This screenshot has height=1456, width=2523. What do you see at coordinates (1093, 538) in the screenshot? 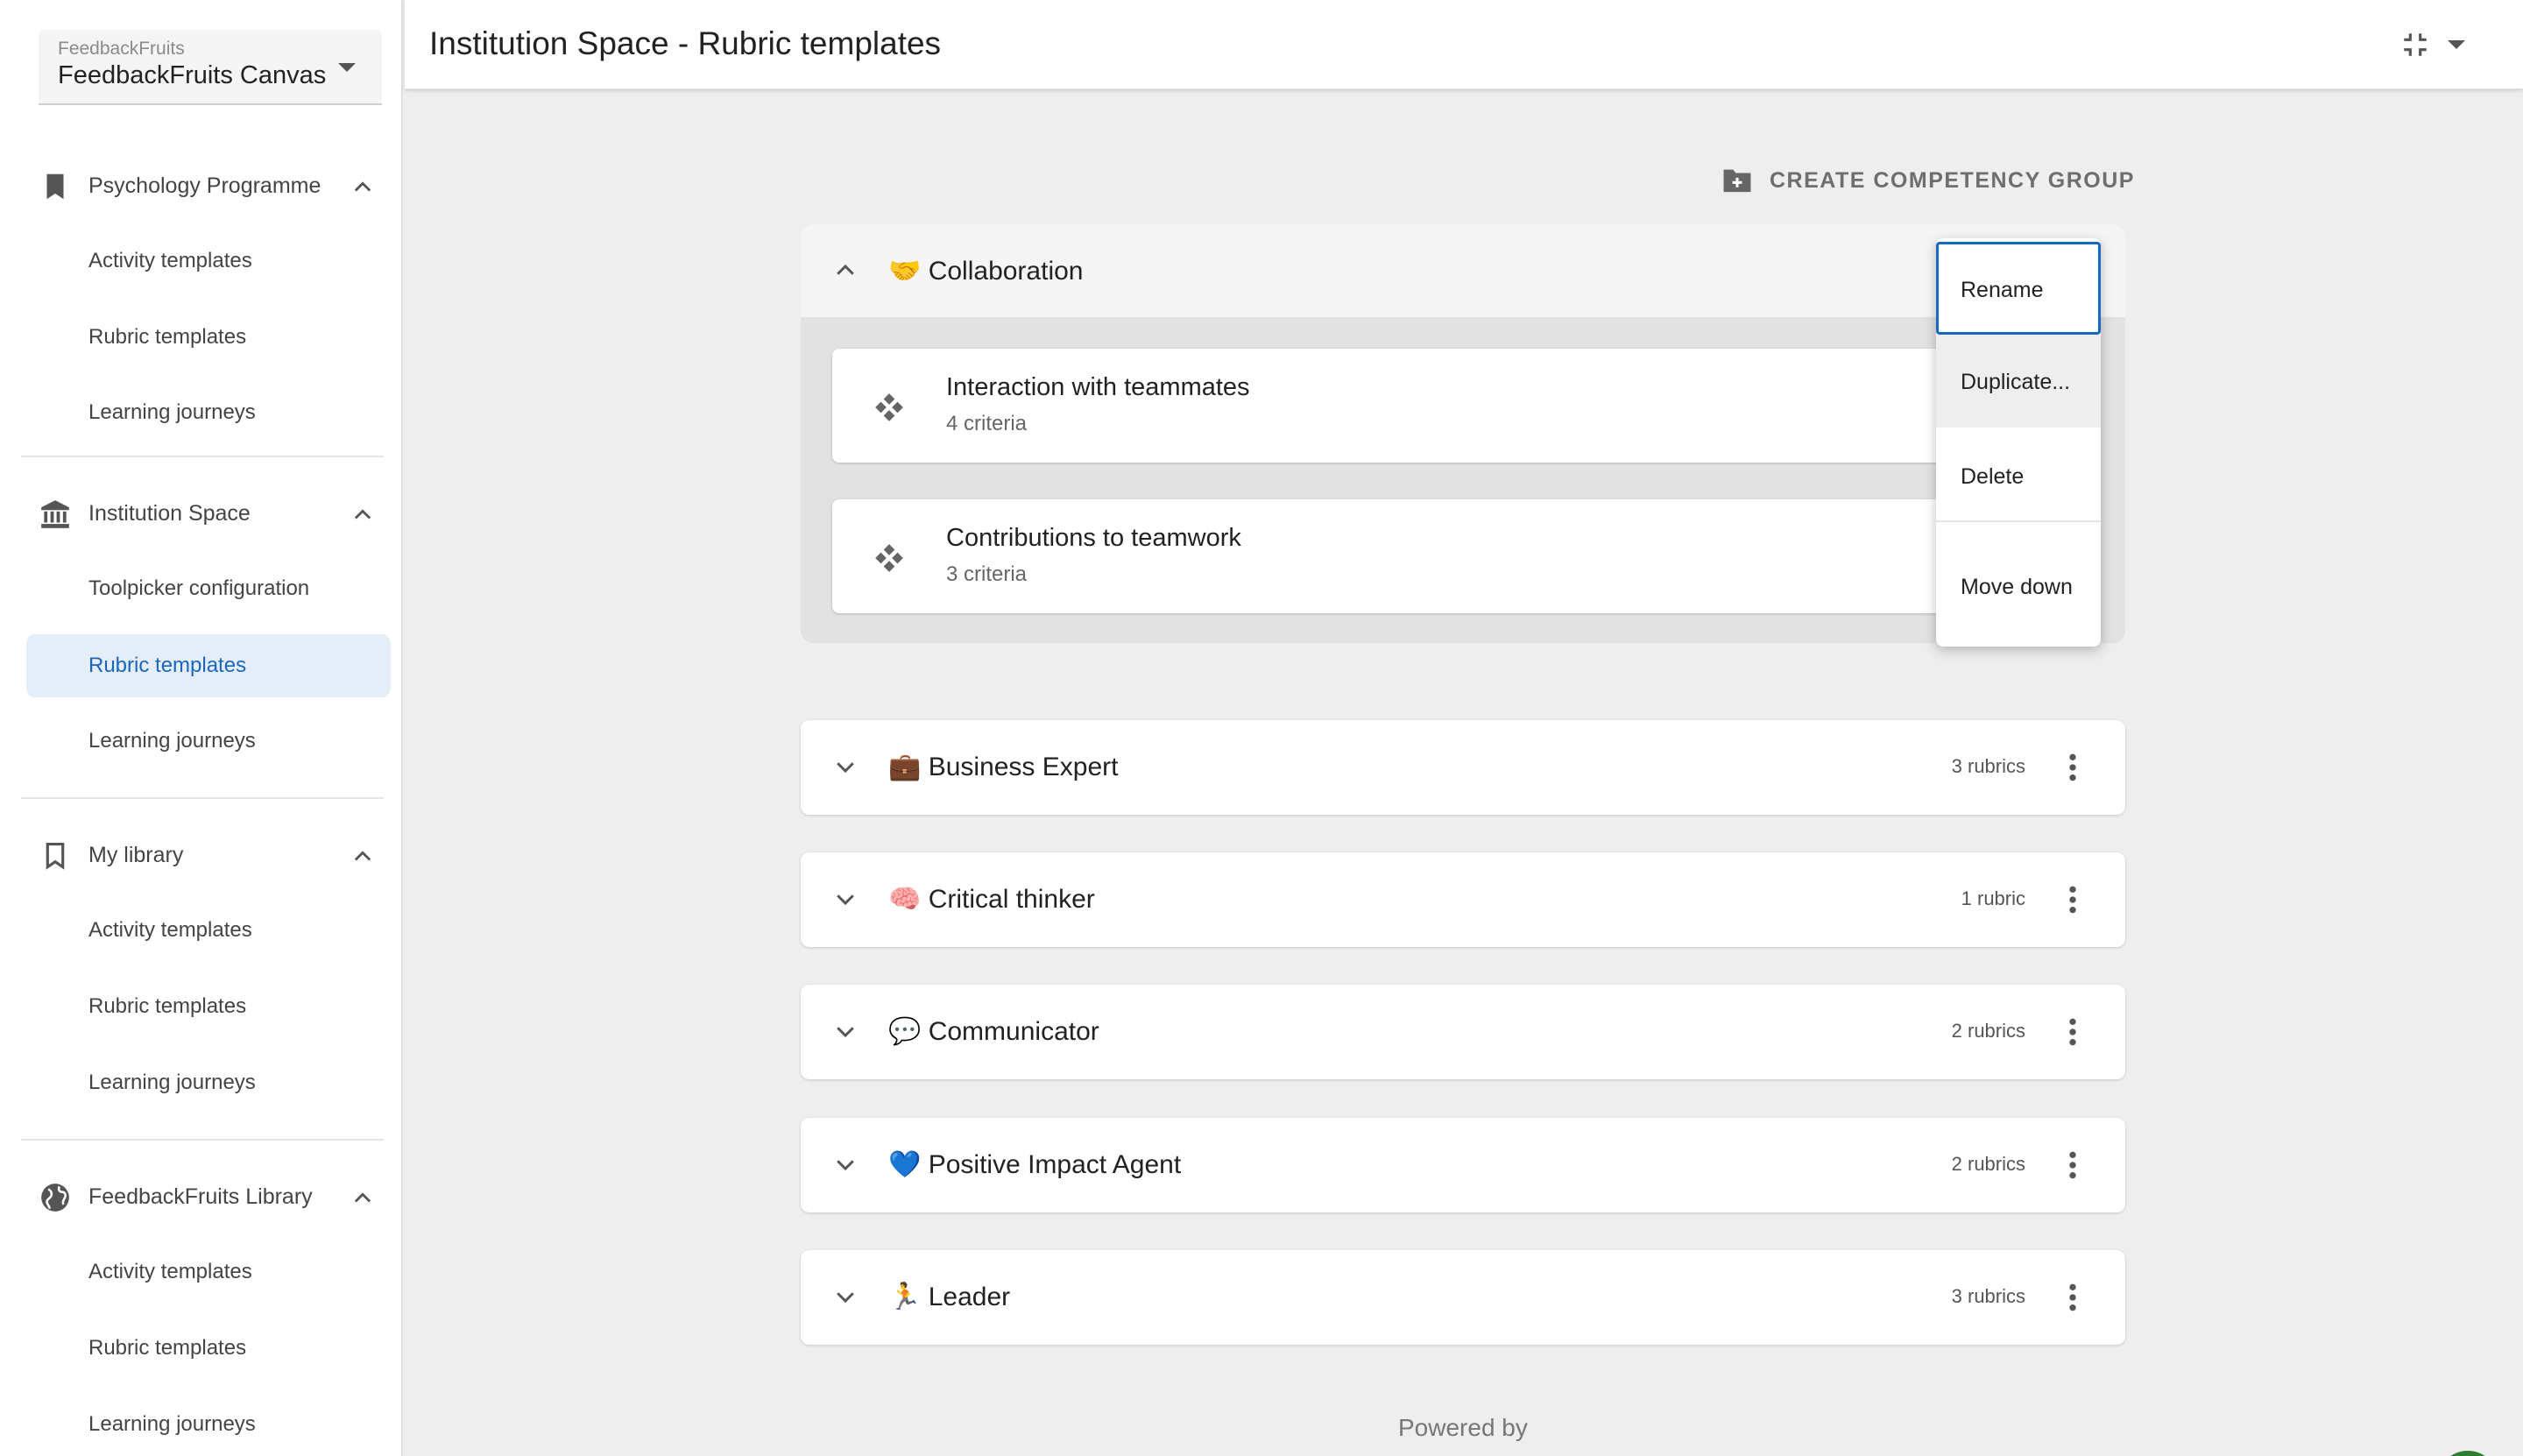
I see `rubric-name: Contributions to teamwork` at bounding box center [1093, 538].